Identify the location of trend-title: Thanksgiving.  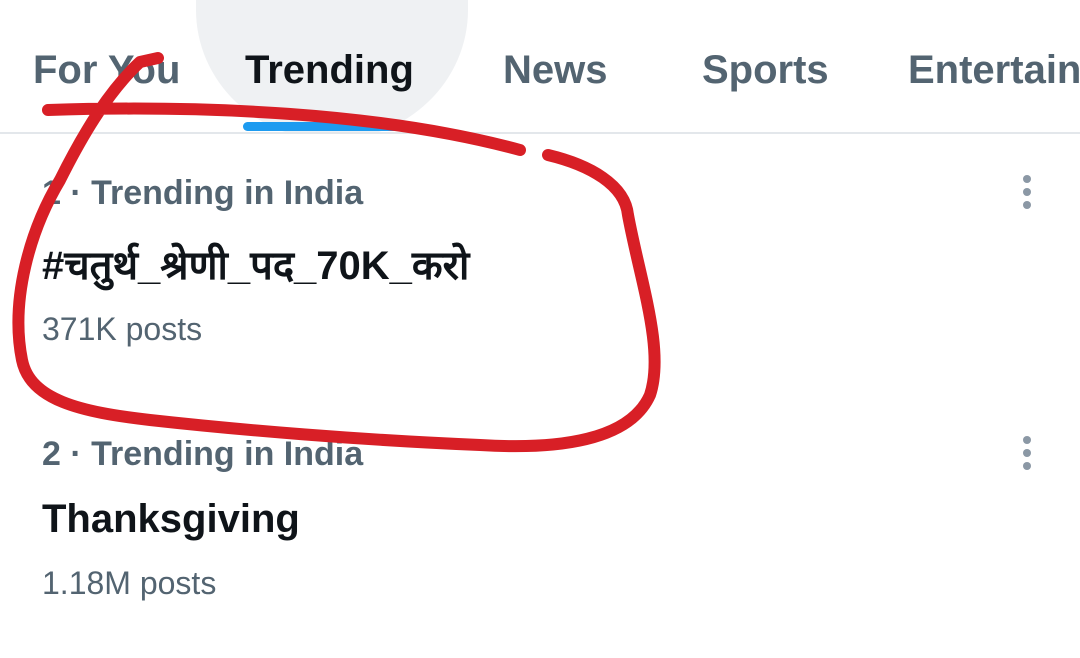
(171, 519).